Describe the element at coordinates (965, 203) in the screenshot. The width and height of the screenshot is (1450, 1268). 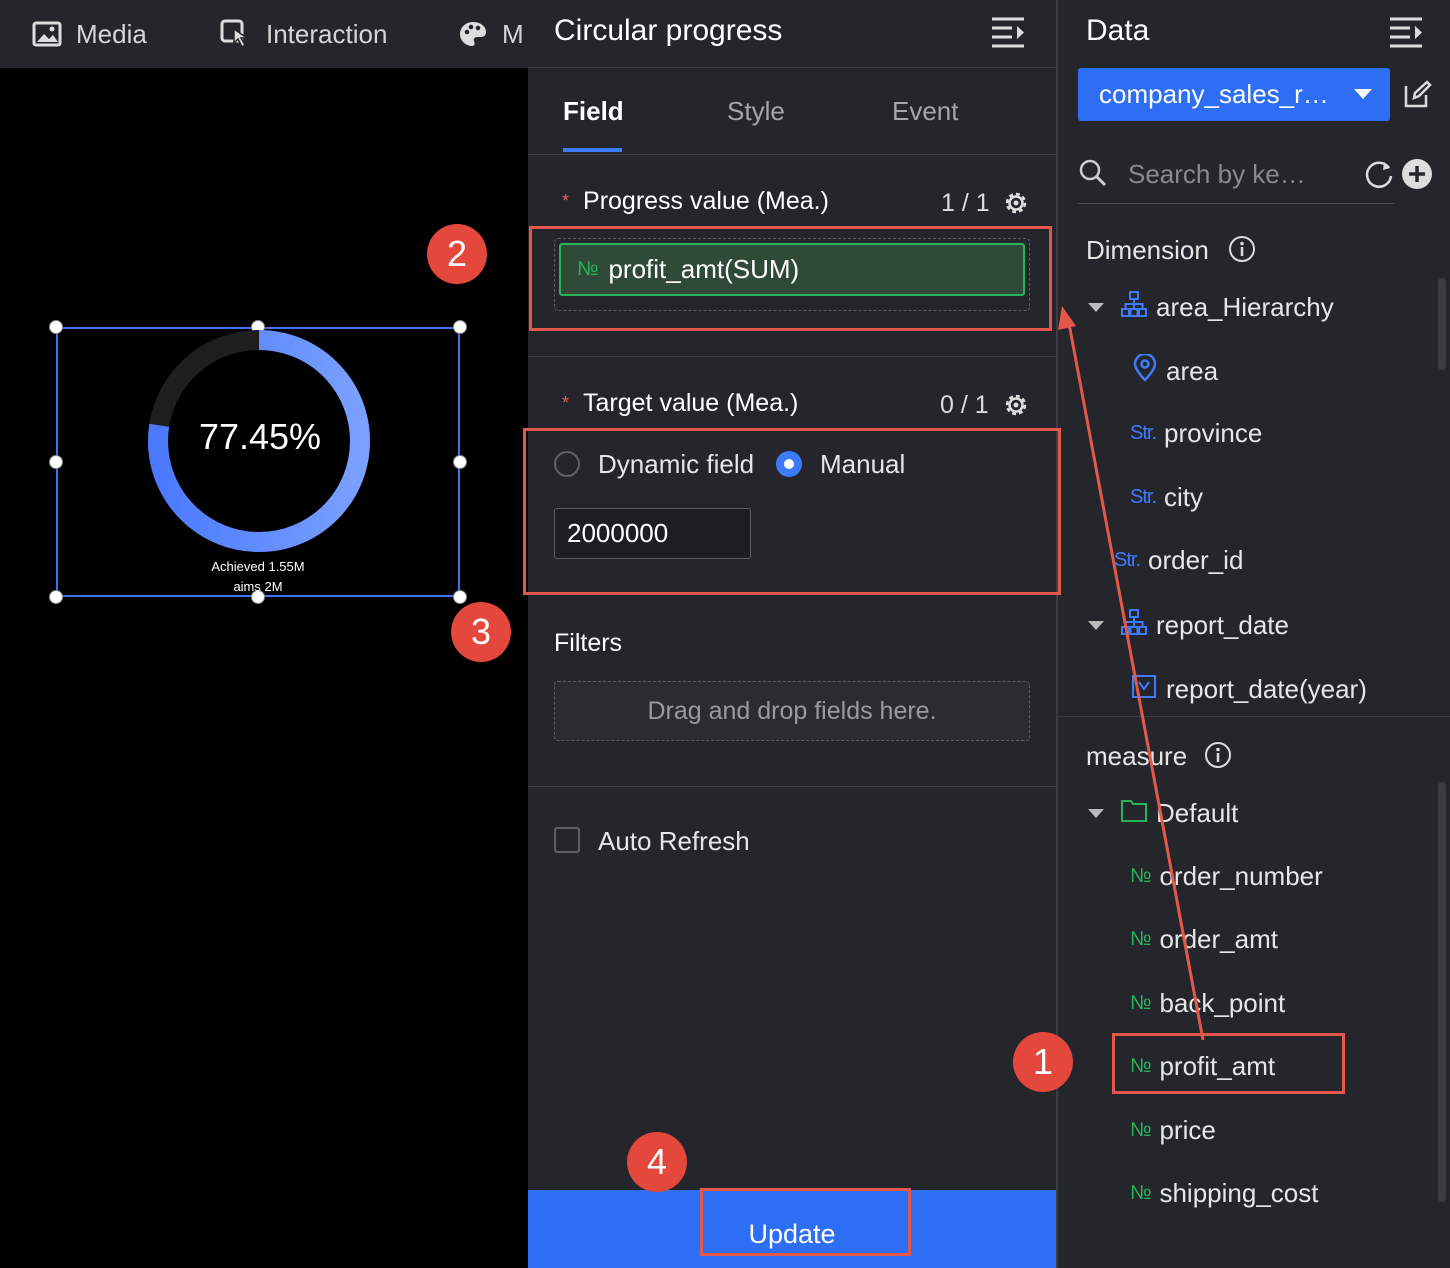
I see `progress-field-count: 1 / 1` at that location.